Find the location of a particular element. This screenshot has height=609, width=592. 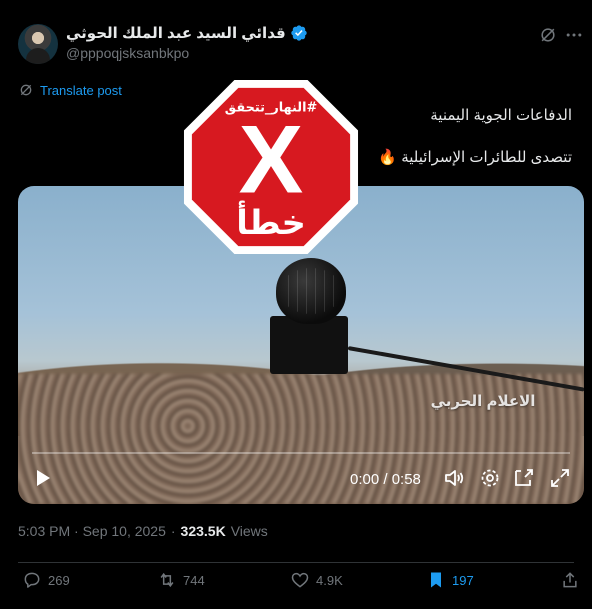

heart-icon is located at coordinates (300, 580).